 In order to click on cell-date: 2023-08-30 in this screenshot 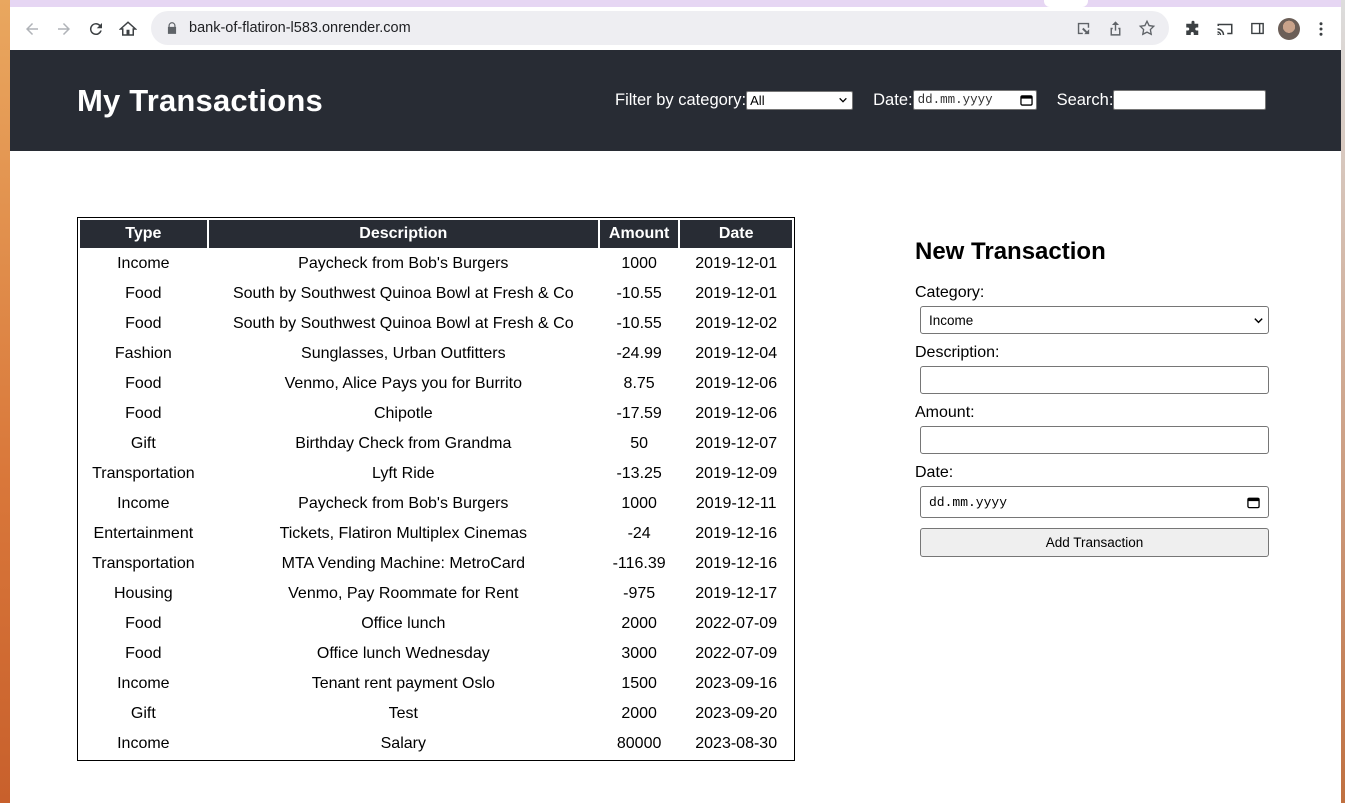, I will do `click(736, 743)`.